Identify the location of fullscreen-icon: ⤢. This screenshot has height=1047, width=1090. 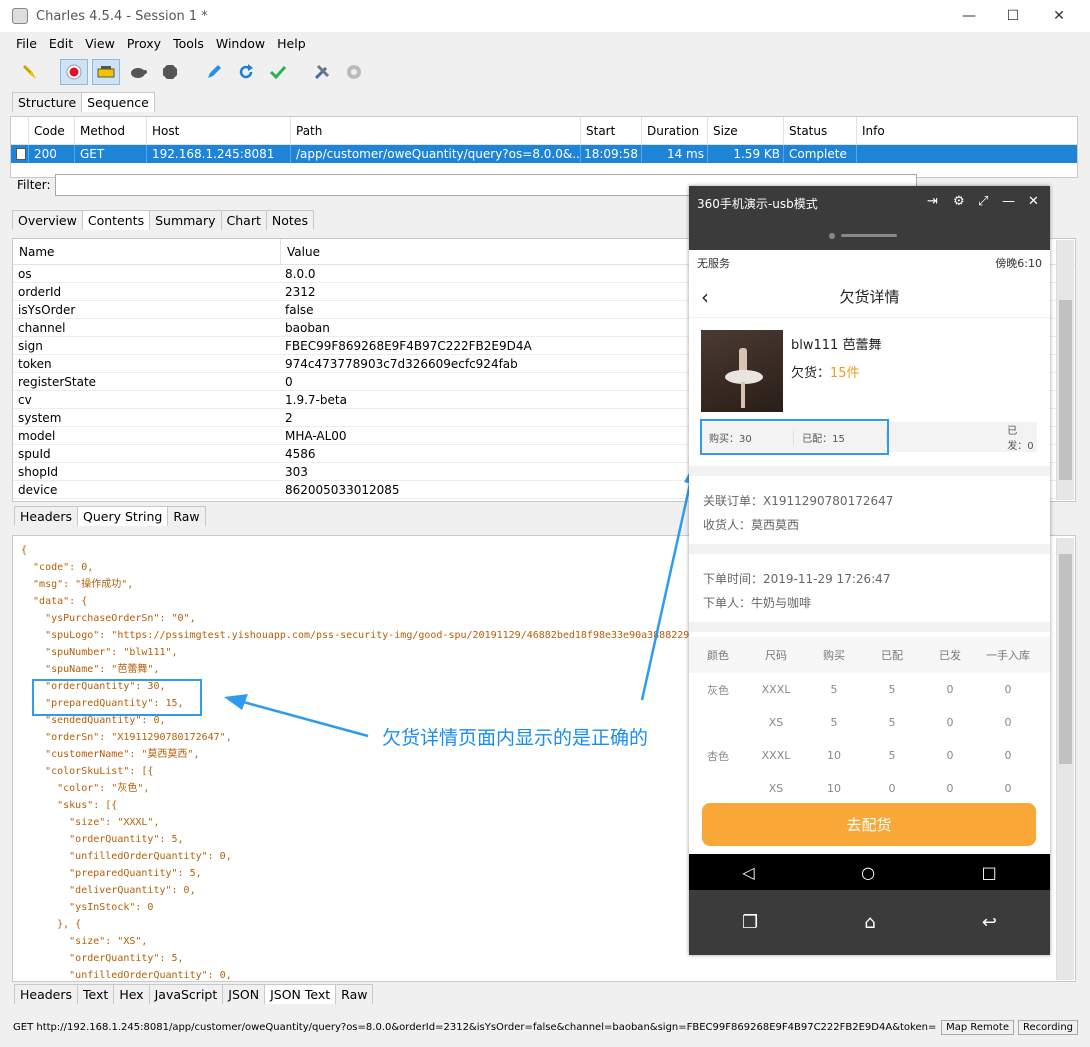
(983, 201).